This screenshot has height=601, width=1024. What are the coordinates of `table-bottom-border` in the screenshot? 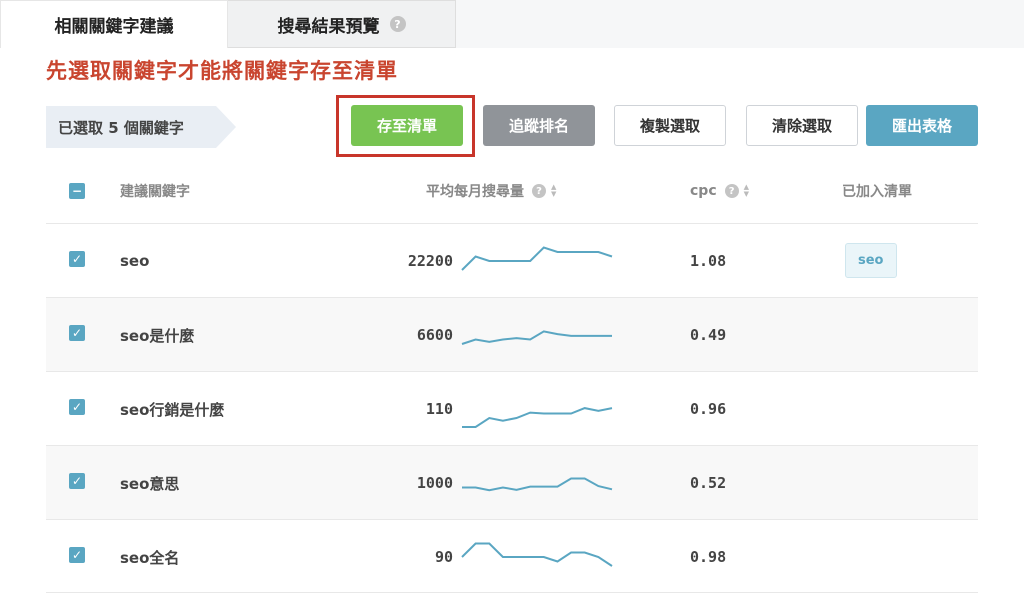 It's located at (512, 592).